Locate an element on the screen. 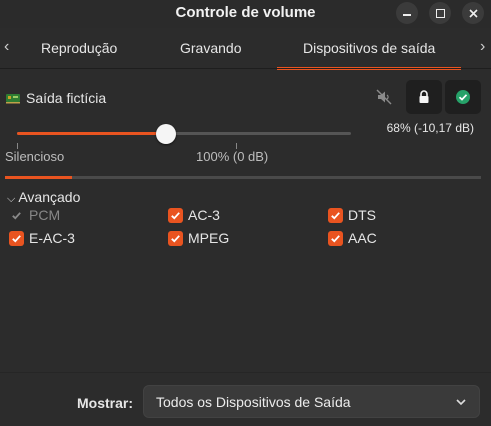  maximize-icon is located at coordinates (440, 13).